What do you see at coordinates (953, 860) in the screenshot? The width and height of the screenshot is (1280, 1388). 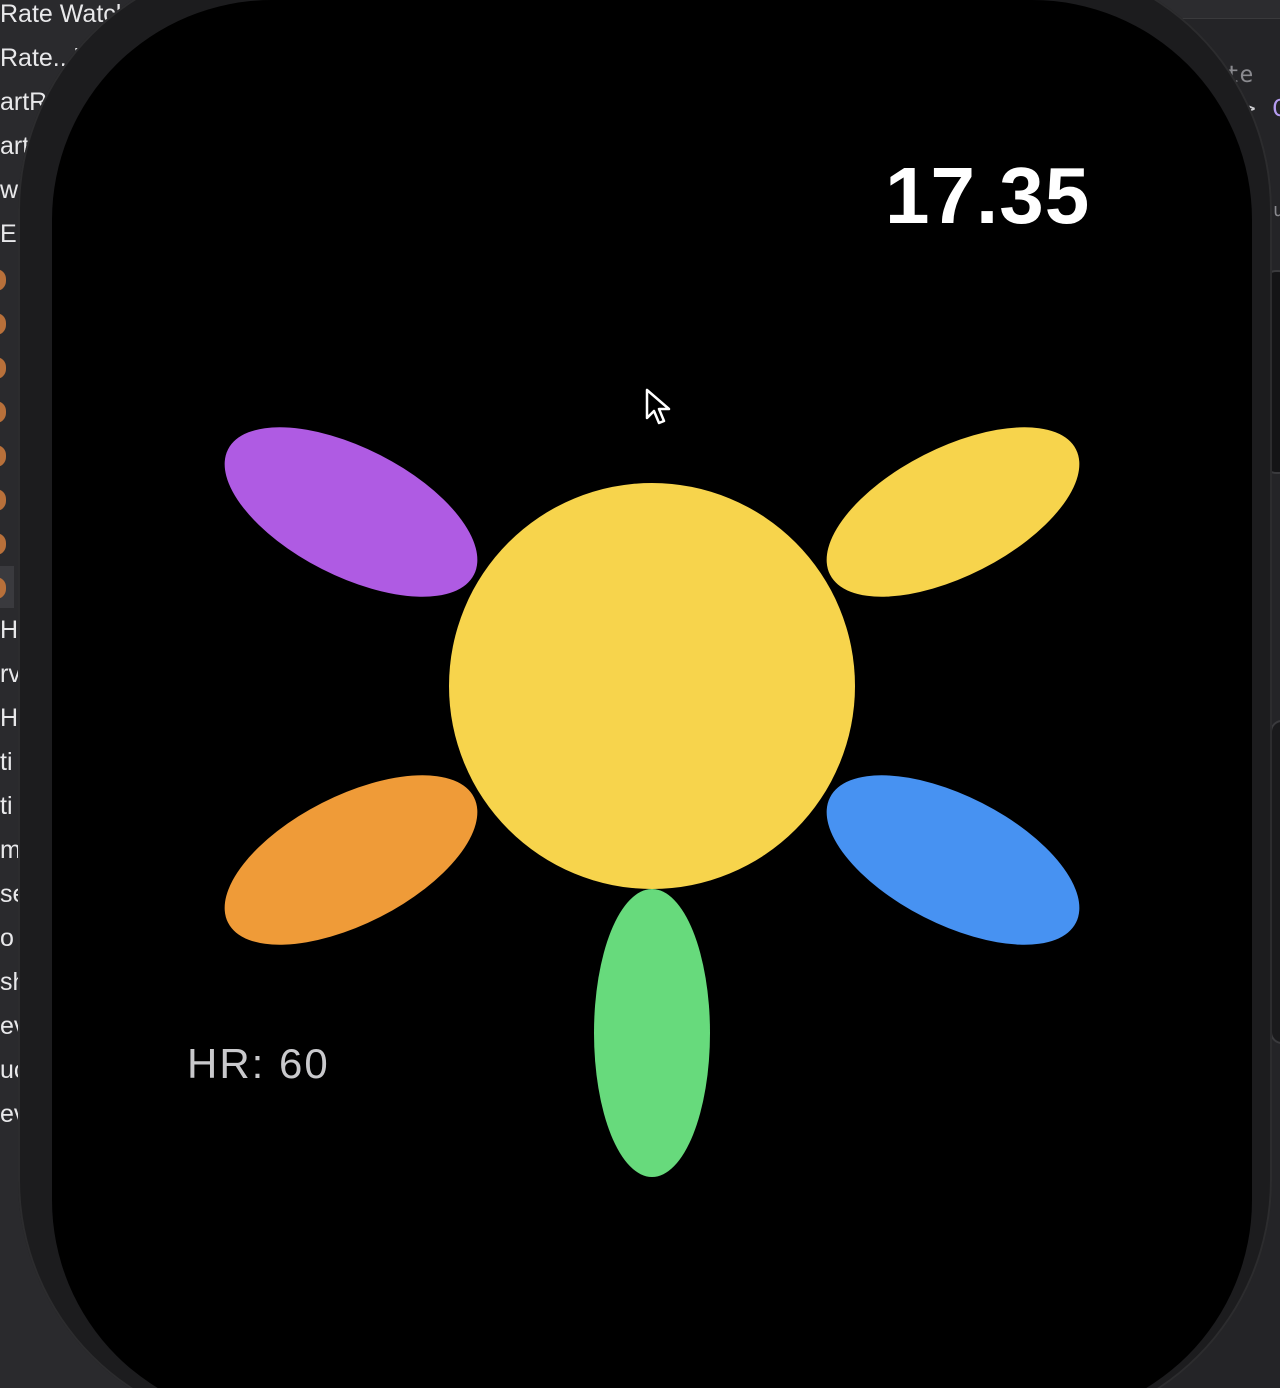 I see `petal-bottom-right` at bounding box center [953, 860].